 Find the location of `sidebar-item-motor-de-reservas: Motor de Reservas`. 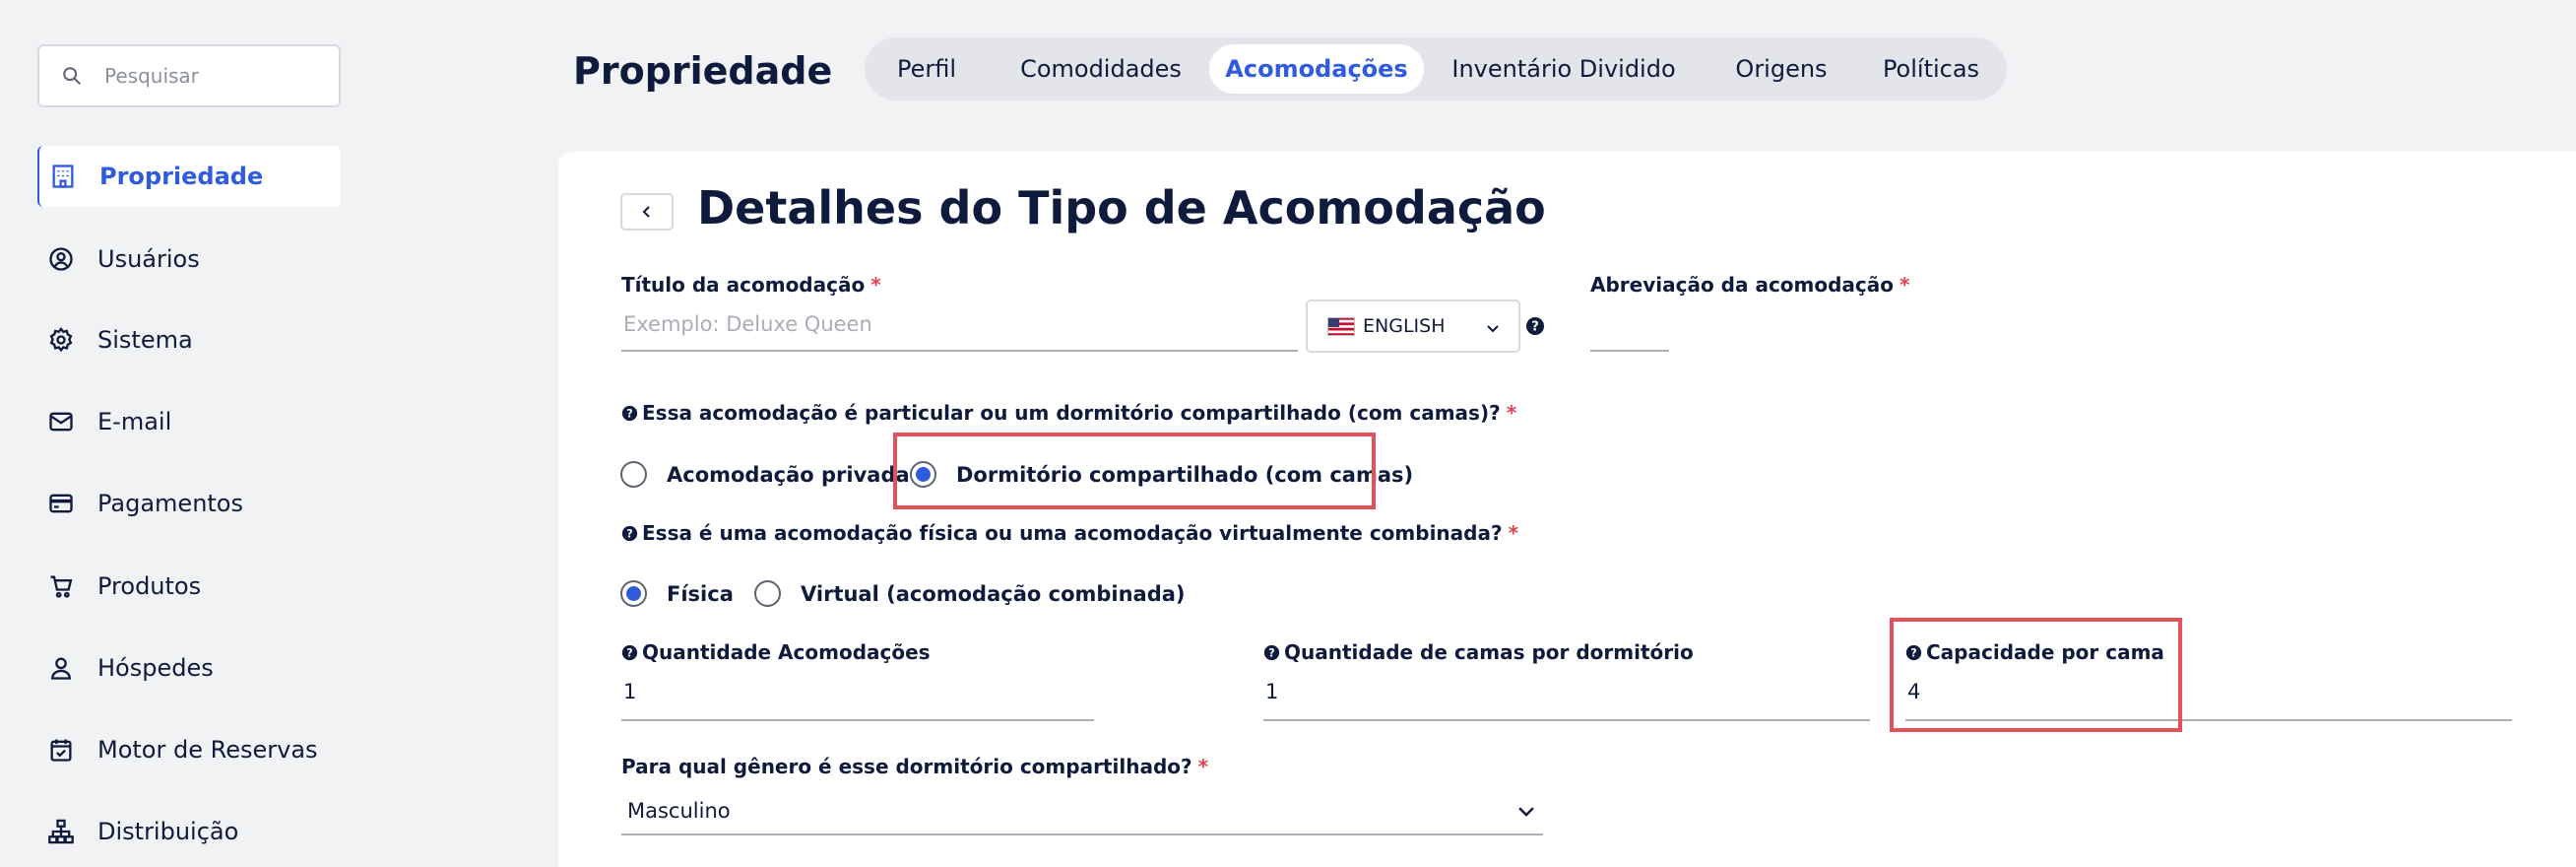

sidebar-item-motor-de-reservas: Motor de Reservas is located at coordinates (189, 749).